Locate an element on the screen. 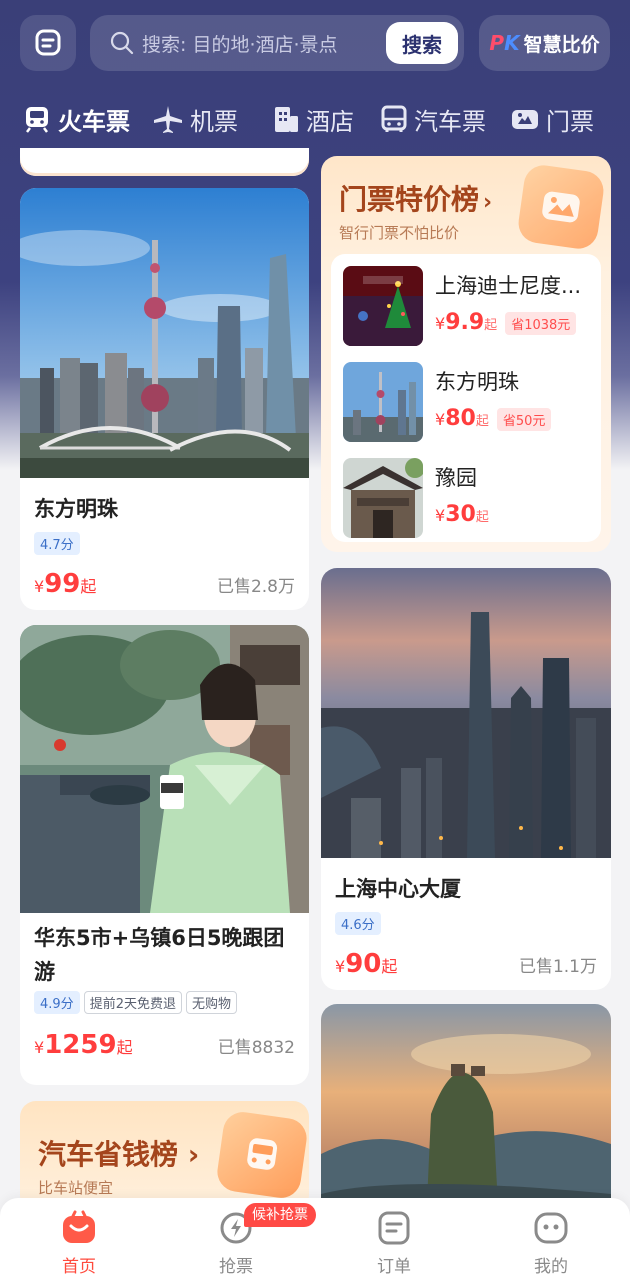  card-title: 华东5市+乌镇6日5晚跟团游 is located at coordinates (159, 955).